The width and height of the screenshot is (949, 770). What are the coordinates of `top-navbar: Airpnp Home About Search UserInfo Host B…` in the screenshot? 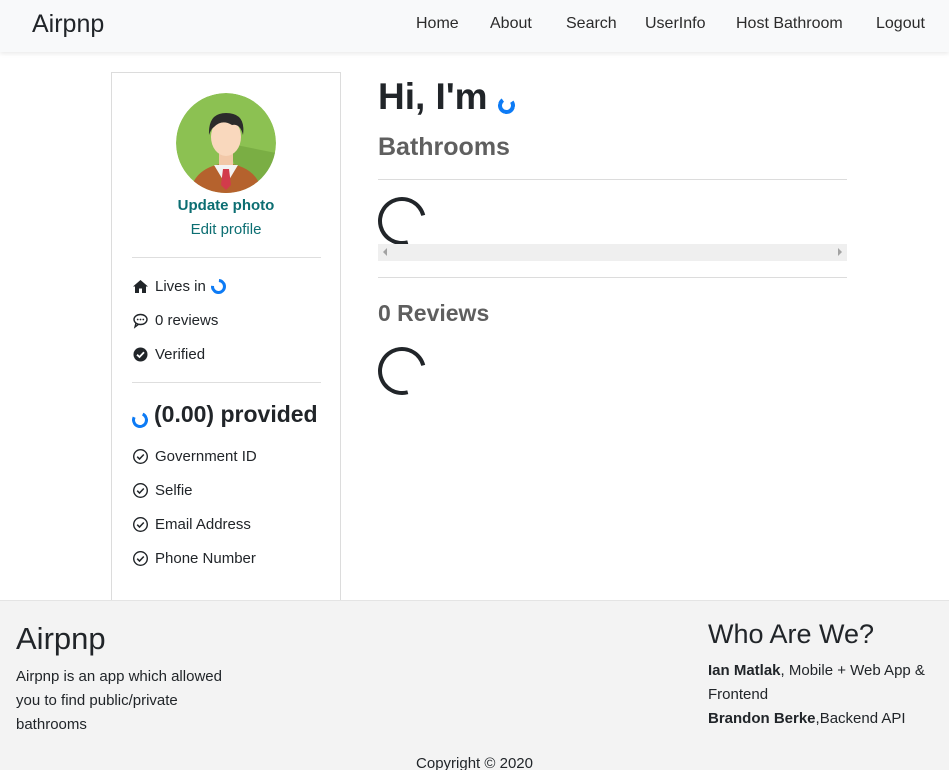 It's located at (474, 26).